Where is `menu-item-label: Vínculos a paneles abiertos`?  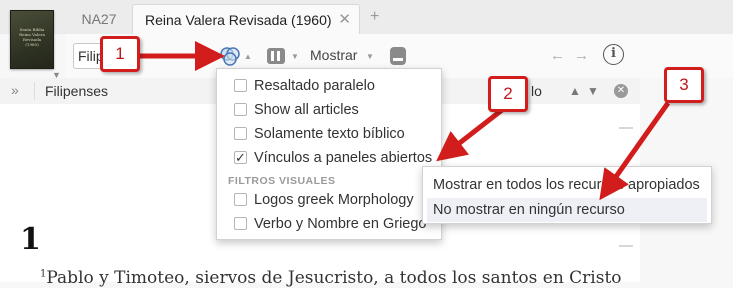 menu-item-label: Vínculos a paneles abiertos is located at coordinates (343, 158).